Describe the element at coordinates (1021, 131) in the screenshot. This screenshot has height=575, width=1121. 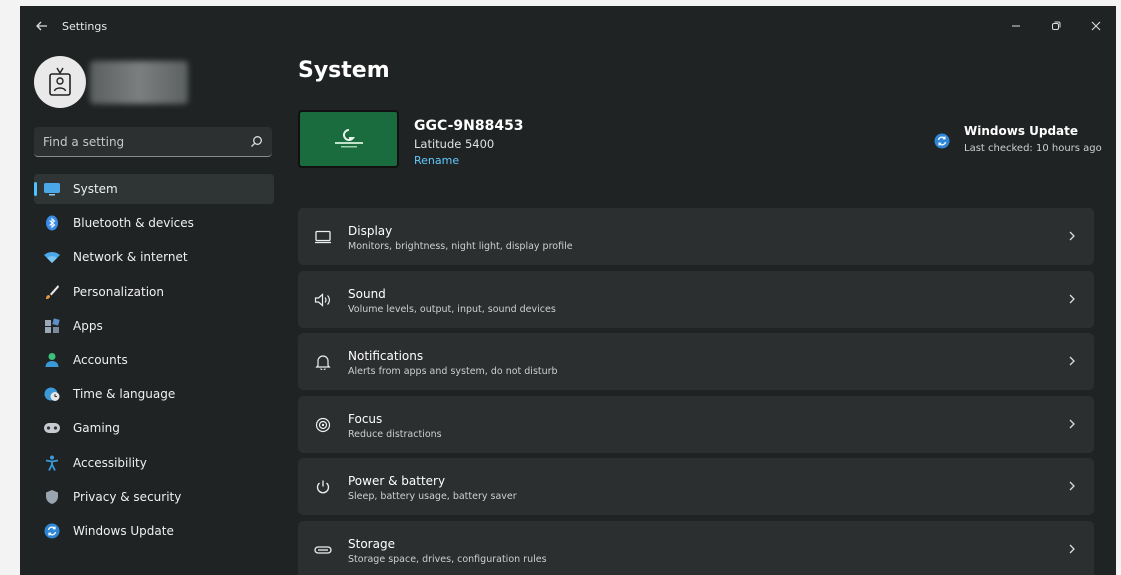
I see `windows-update-title: Windows Update` at that location.